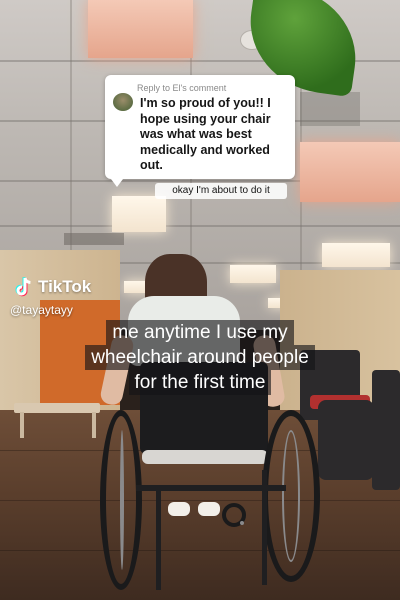 The height and width of the screenshot is (600, 400). I want to click on reply-label: Reply to El's comment, so click(182, 88).